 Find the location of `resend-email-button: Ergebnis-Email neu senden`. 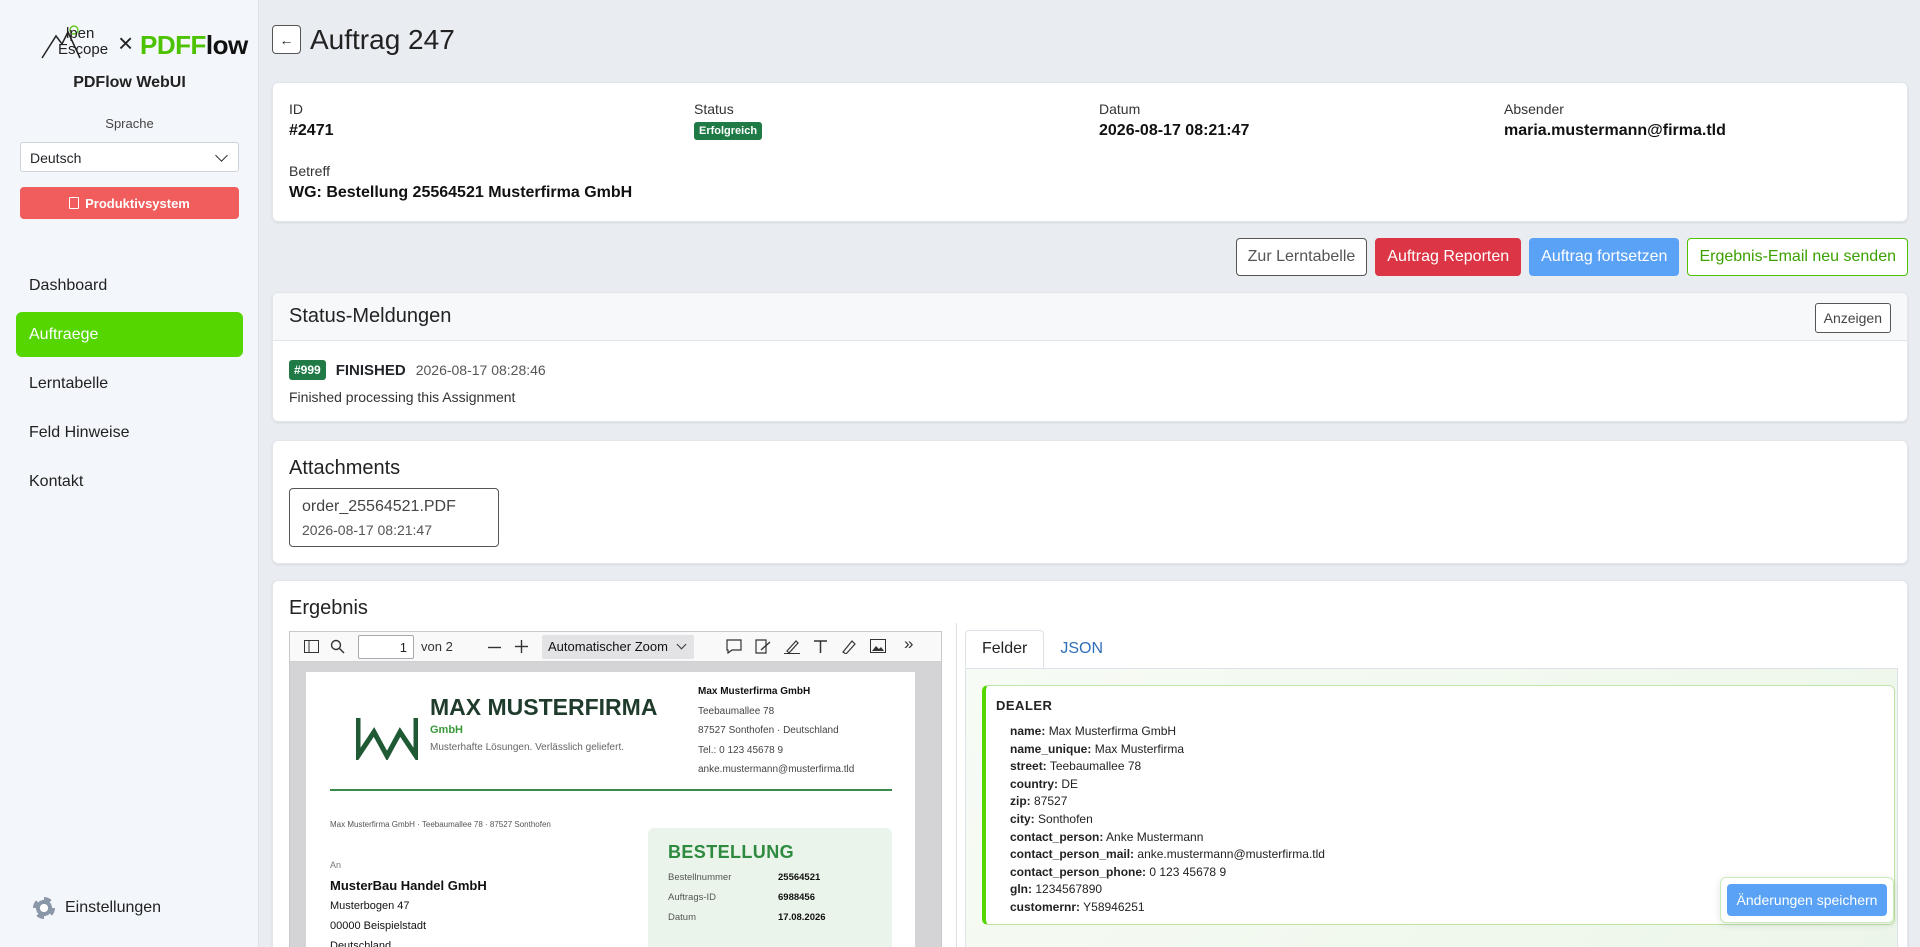

resend-email-button: Ergebnis-Email neu senden is located at coordinates (1797, 257).